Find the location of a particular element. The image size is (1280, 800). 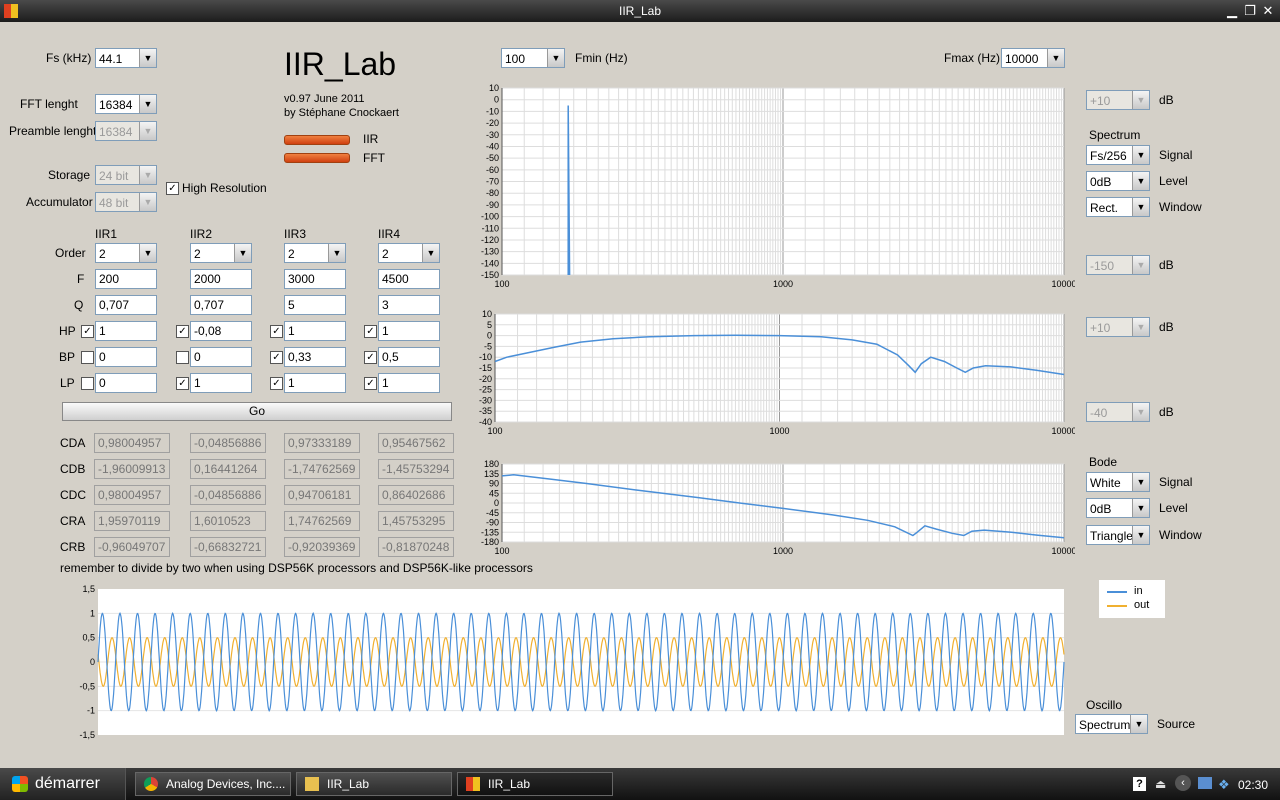

bp-checkbox-3: ✓ is located at coordinates (276, 357).